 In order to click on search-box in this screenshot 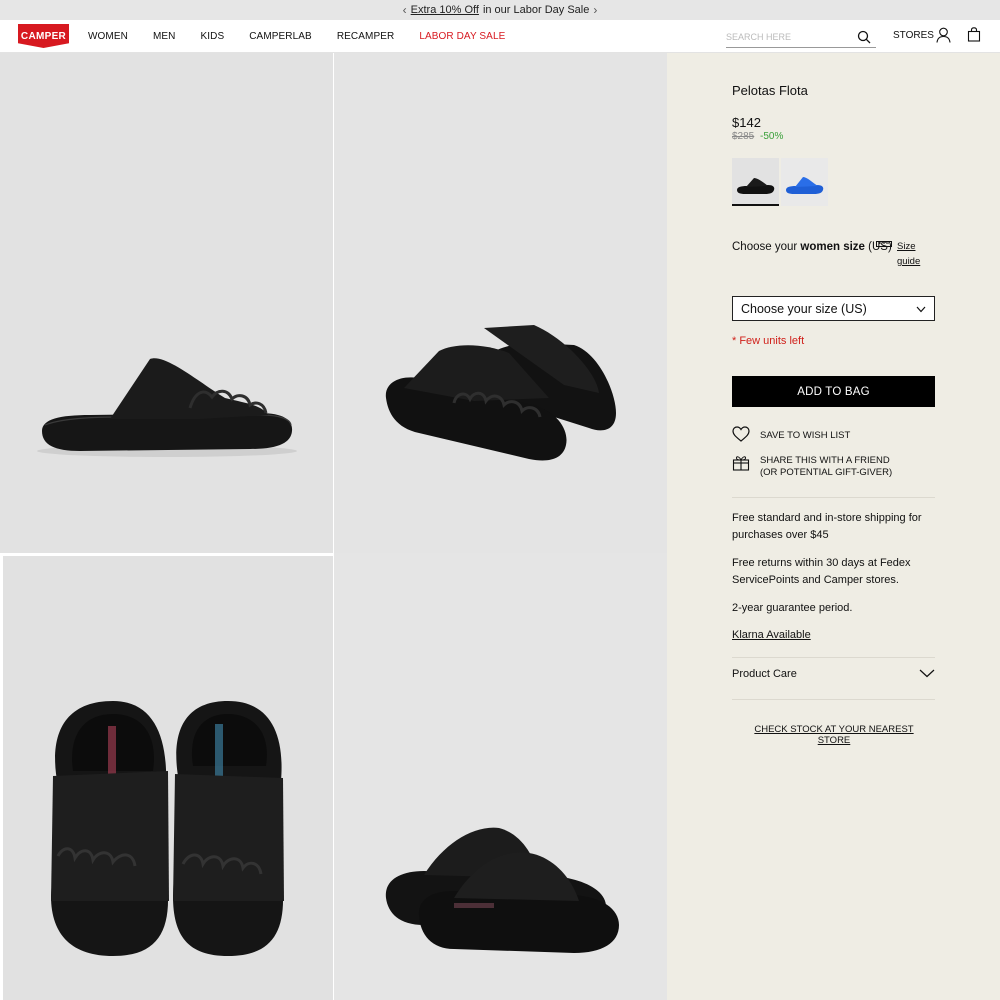, I will do `click(801, 37)`.